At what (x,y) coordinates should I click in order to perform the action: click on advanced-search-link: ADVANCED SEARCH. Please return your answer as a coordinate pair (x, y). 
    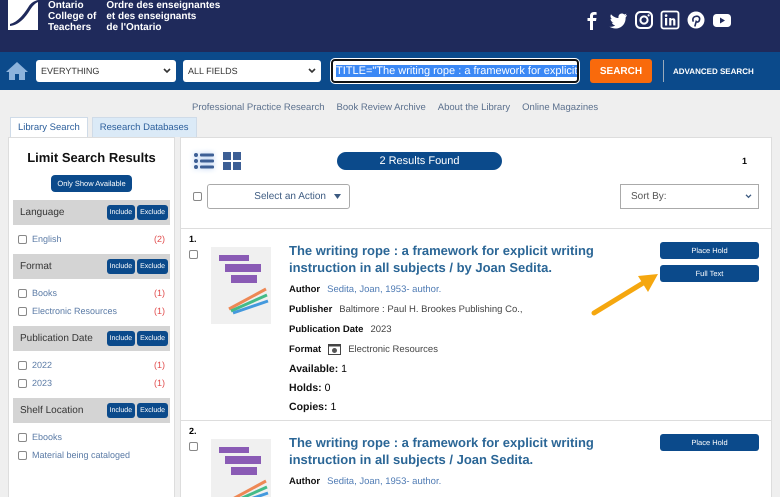
    Looking at the image, I should click on (713, 71).